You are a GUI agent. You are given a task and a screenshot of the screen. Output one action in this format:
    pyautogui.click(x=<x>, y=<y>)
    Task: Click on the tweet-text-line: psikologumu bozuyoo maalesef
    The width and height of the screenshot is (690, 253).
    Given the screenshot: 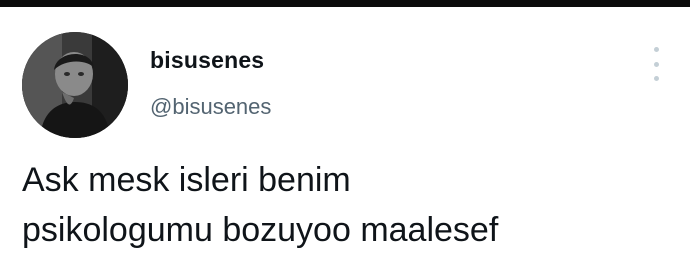 What is the action you would take?
    pyautogui.click(x=260, y=230)
    